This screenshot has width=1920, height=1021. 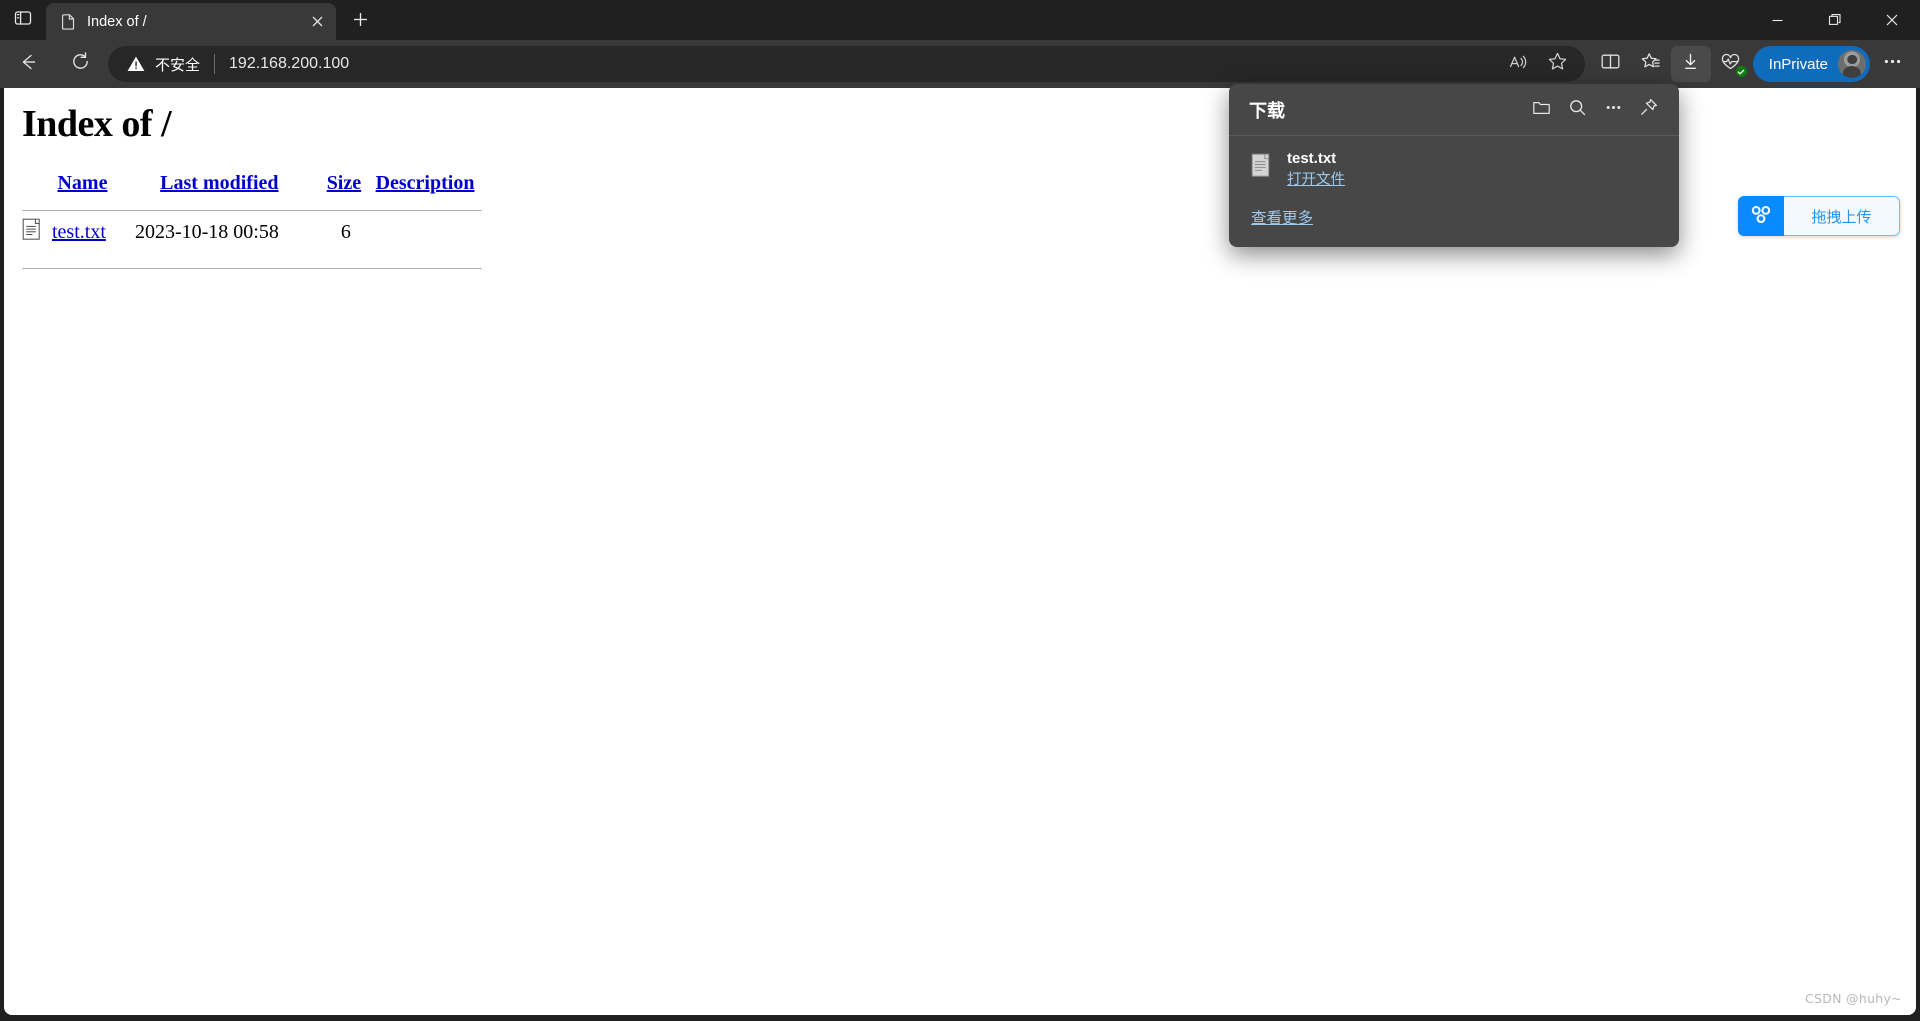 What do you see at coordinates (1282, 217) in the screenshot?
I see `see-more-downloads-link: 查看更多` at bounding box center [1282, 217].